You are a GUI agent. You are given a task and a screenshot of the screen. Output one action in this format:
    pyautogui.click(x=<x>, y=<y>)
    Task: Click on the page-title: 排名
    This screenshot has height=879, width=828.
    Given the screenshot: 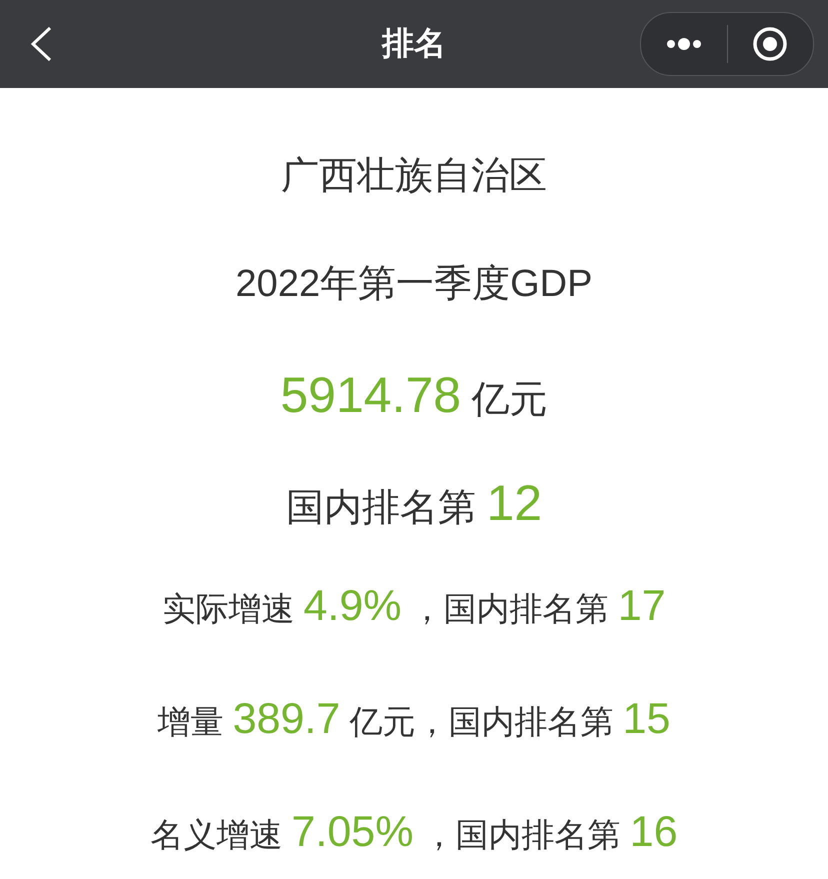 What is the action you would take?
    pyautogui.click(x=414, y=43)
    